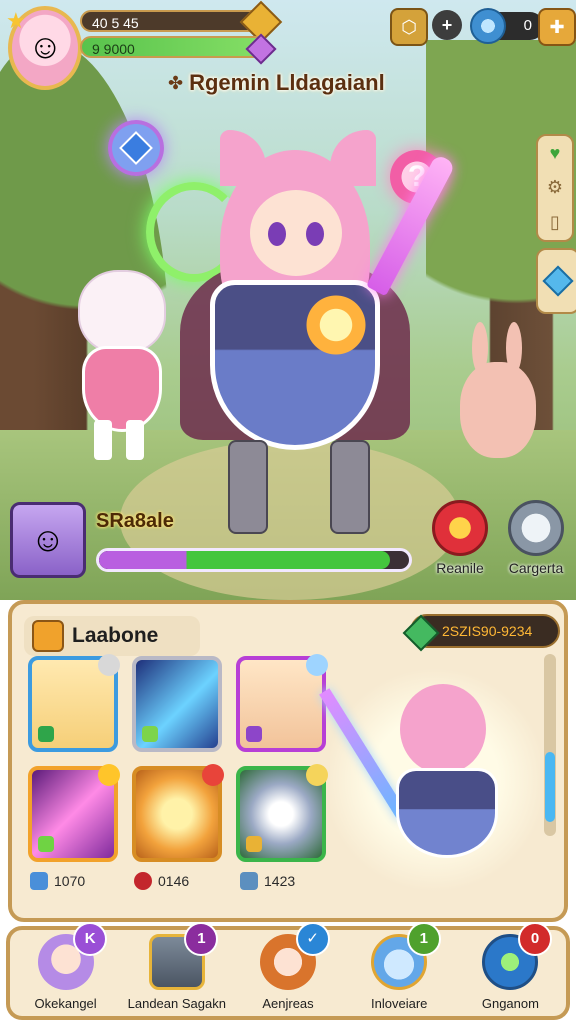  I want to click on character-preview, so click(429, 780).